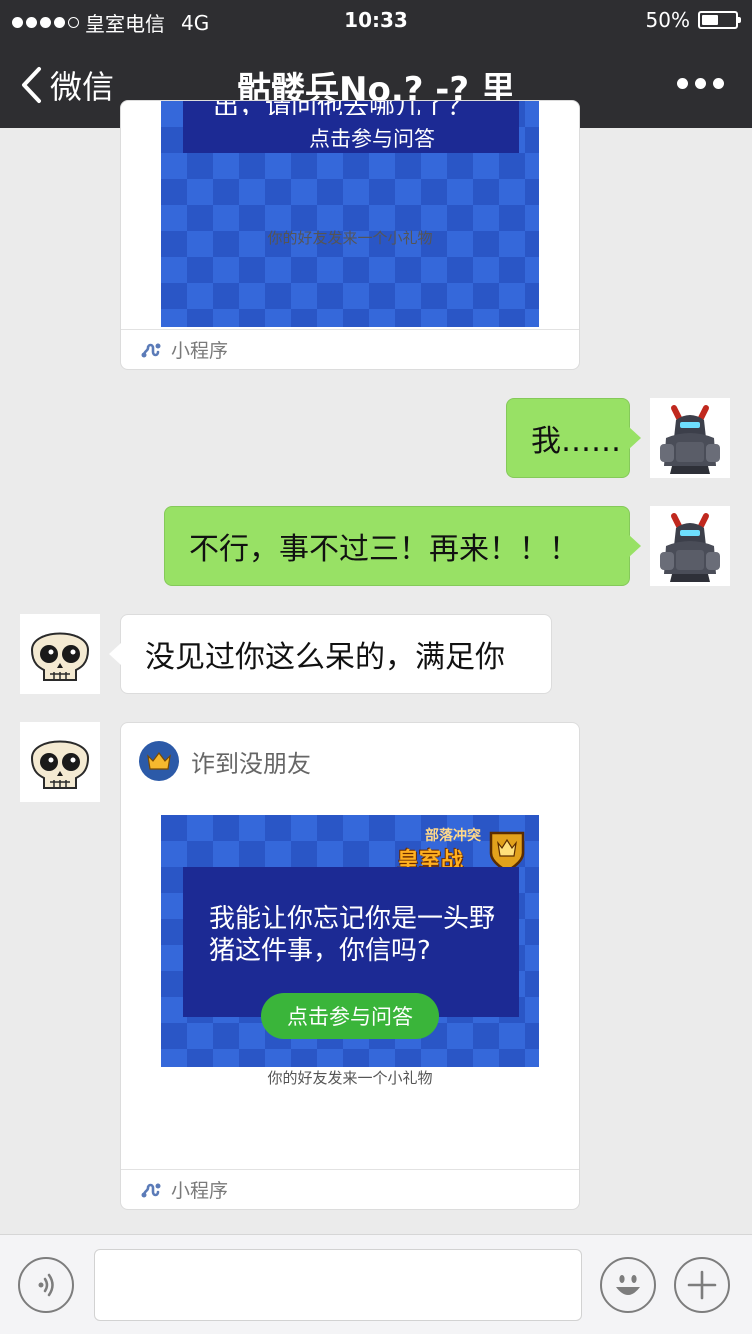 The width and height of the screenshot is (752, 1334). Describe the element at coordinates (350, 213) in the screenshot. I see `quiz-image: 出，请问他去哪儿了？ 点击参与问答` at that location.